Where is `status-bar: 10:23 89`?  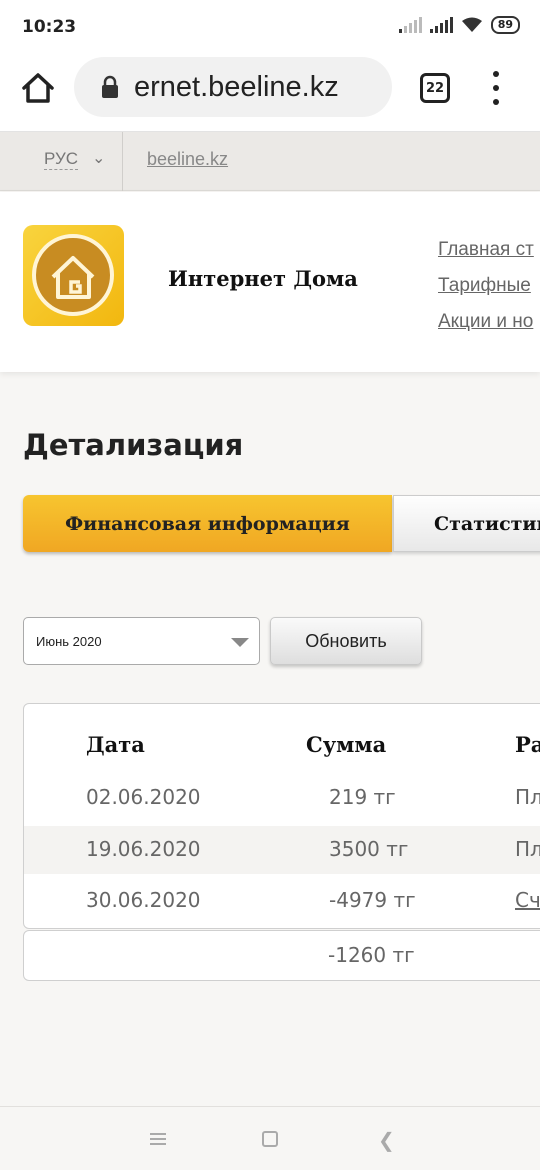 status-bar: 10:23 89 is located at coordinates (270, 28).